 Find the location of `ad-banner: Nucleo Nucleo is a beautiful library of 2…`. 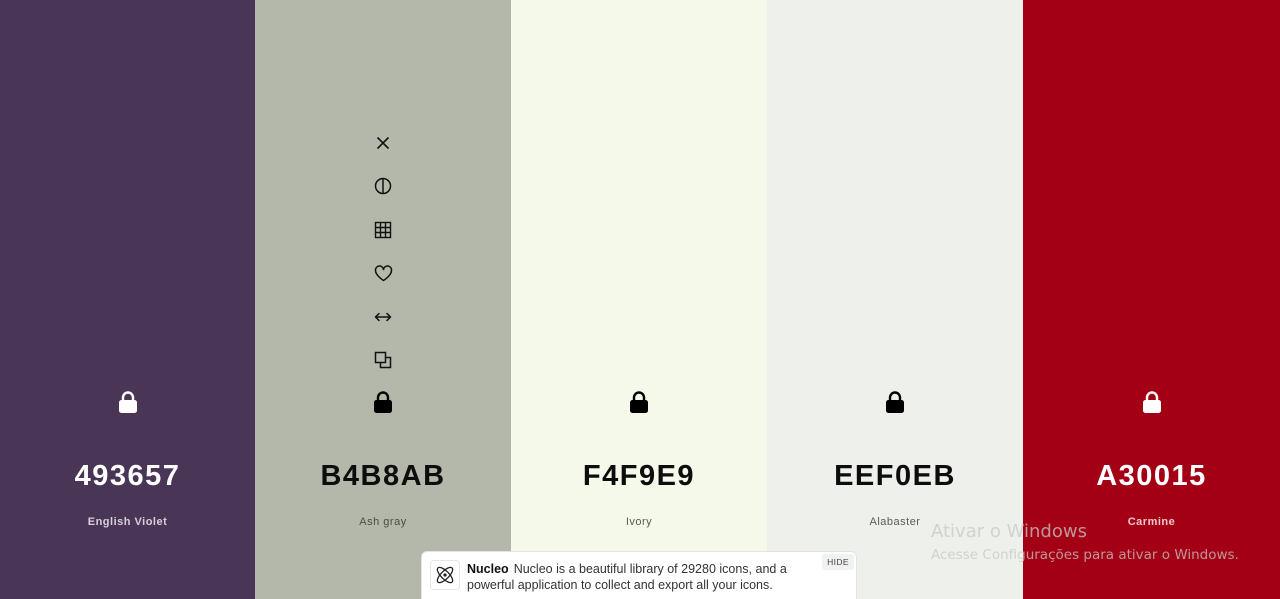

ad-banner: Nucleo Nucleo is a beautiful library of 2… is located at coordinates (639, 575).